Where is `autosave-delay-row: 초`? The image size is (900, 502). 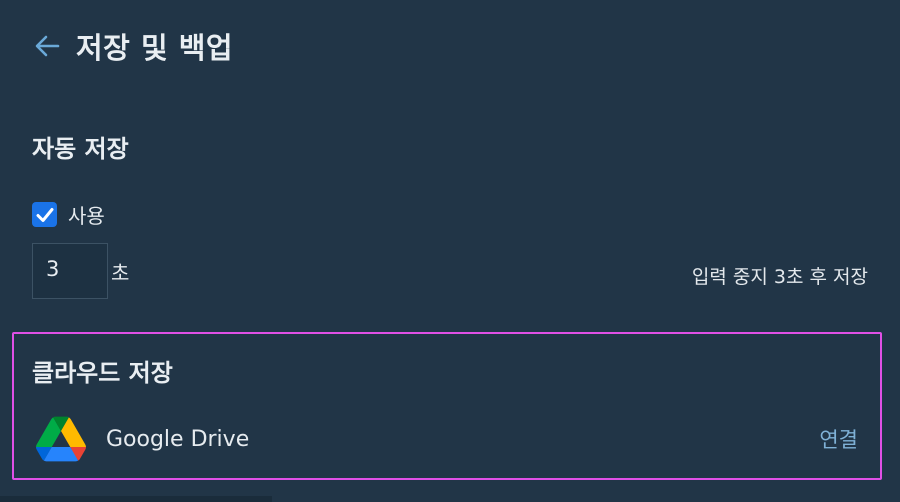
autosave-delay-row: 초 is located at coordinates (80, 271).